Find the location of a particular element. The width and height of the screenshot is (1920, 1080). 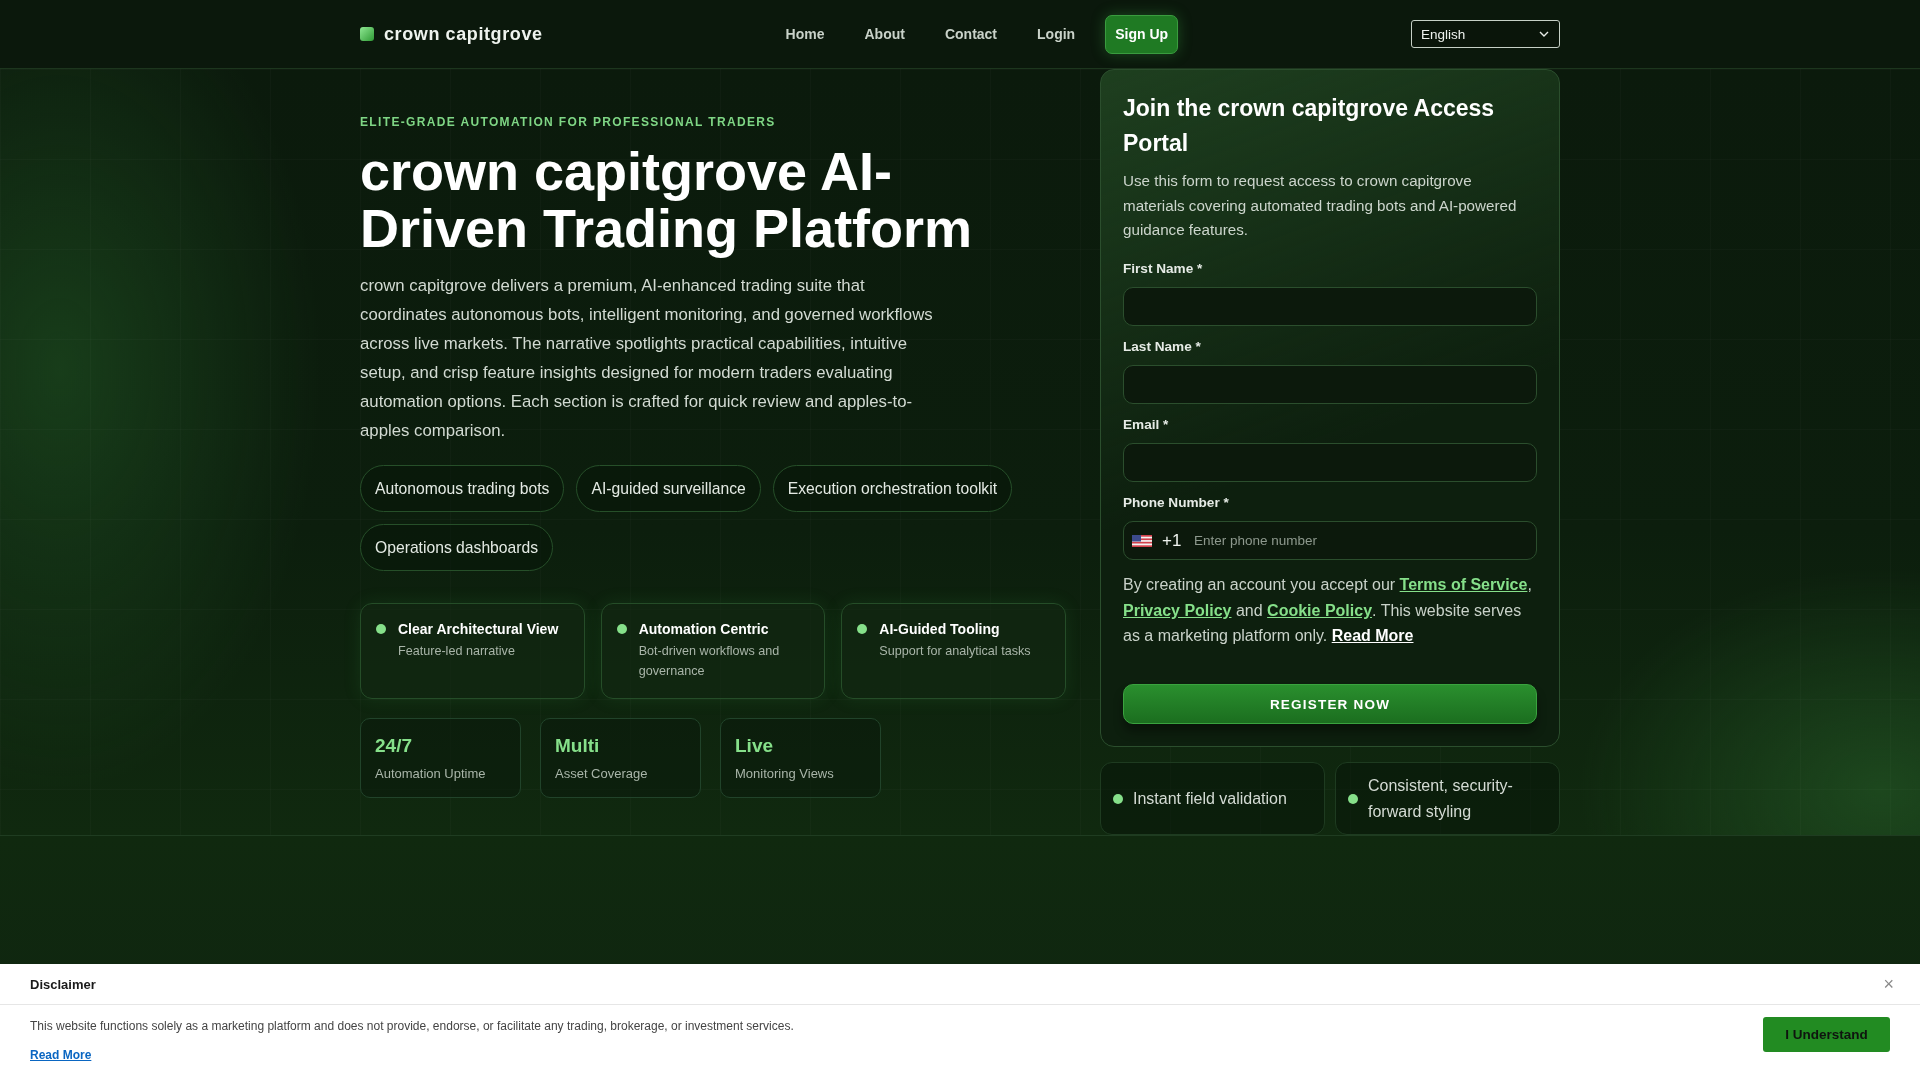

consent-text: By creating an account you accept our Terms of Service, Privacy Policy and Cookie Policy. This website serves as a marketing platform only. Read More is located at coordinates (1328, 610).